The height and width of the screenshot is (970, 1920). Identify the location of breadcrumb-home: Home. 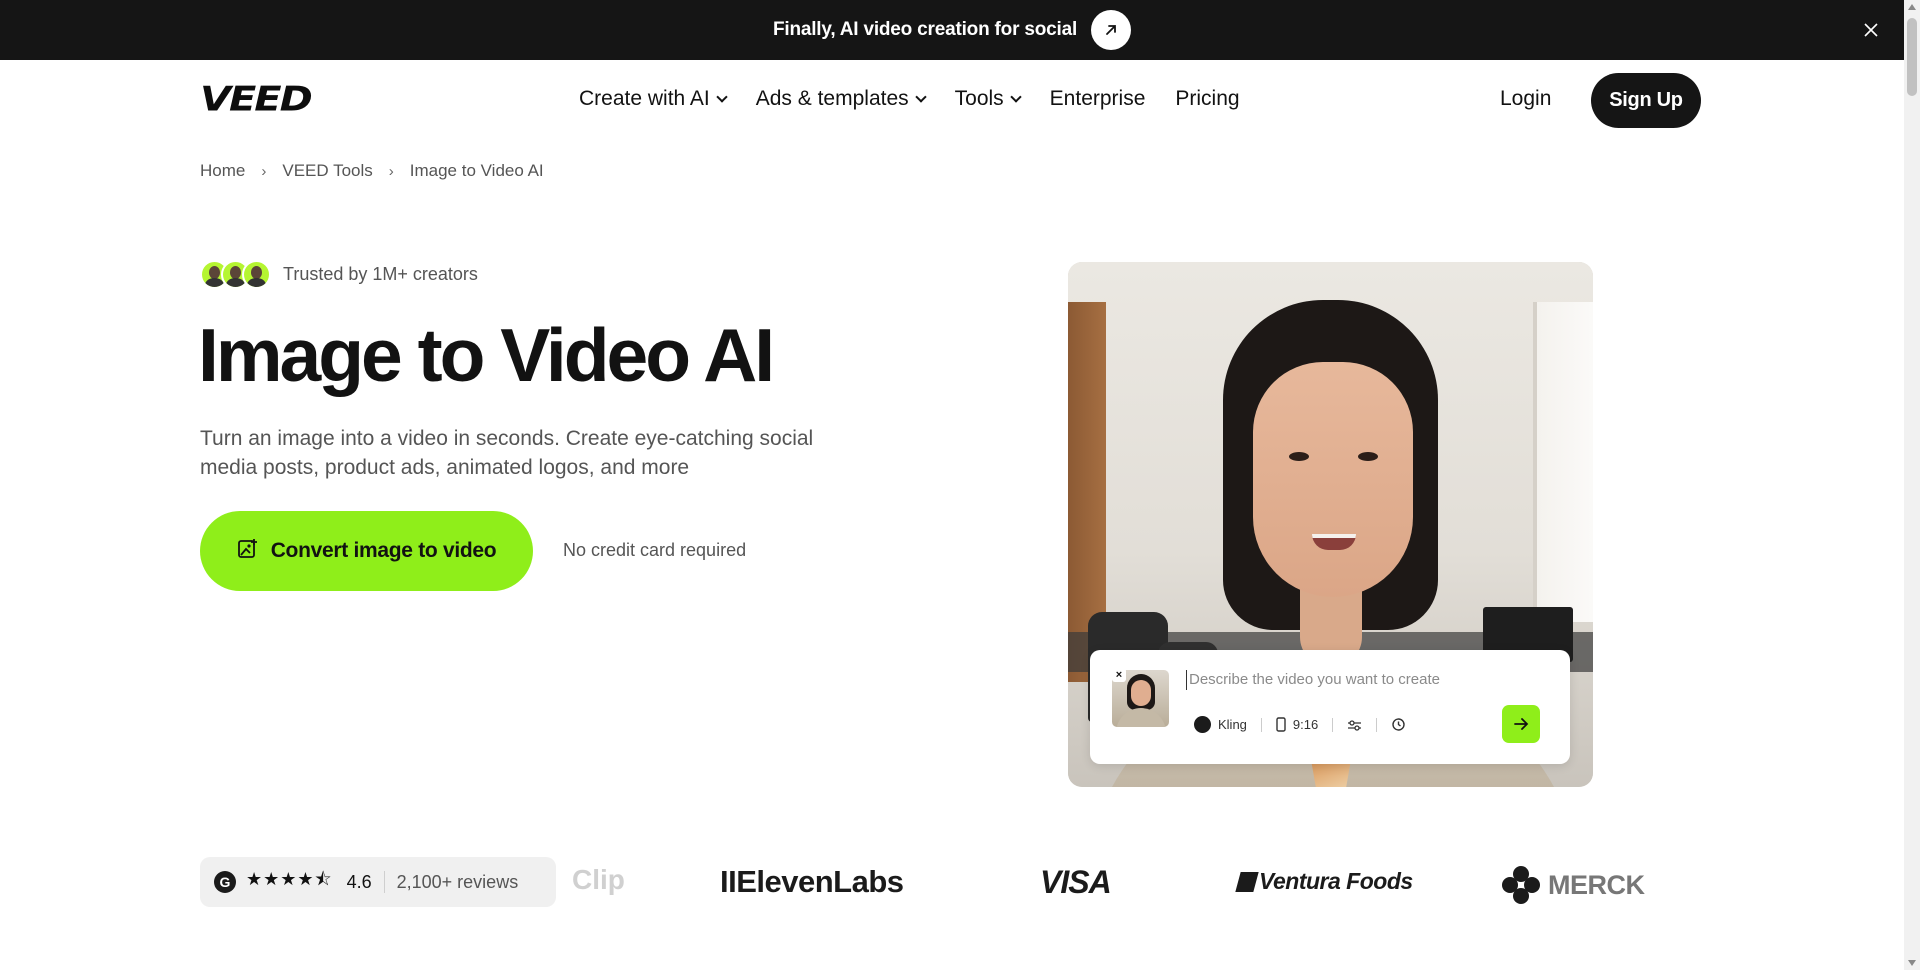
(222, 171).